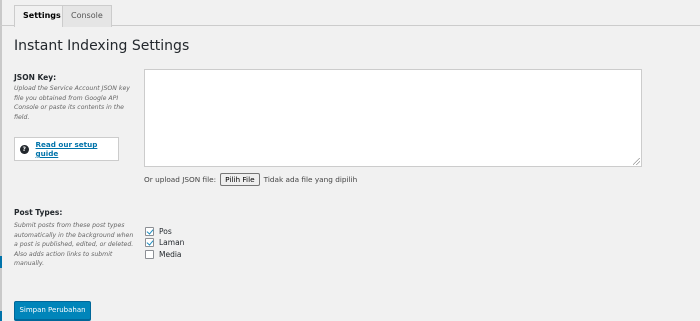  What do you see at coordinates (1, 160) in the screenshot?
I see `admin-sidebar-edge` at bounding box center [1, 160].